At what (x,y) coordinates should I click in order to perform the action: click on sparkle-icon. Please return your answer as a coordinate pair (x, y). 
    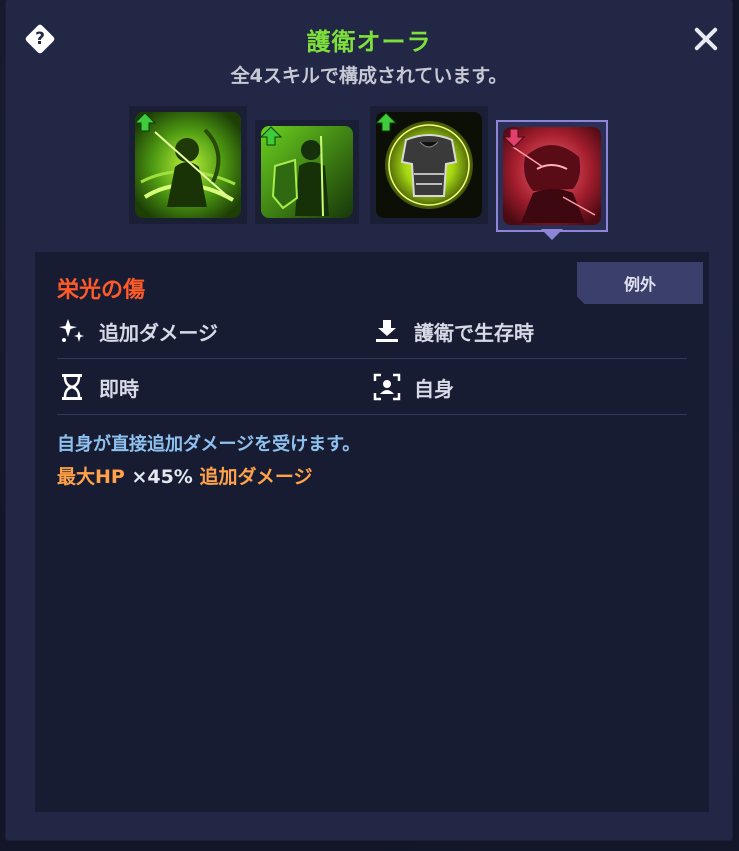
    Looking at the image, I should click on (72, 331).